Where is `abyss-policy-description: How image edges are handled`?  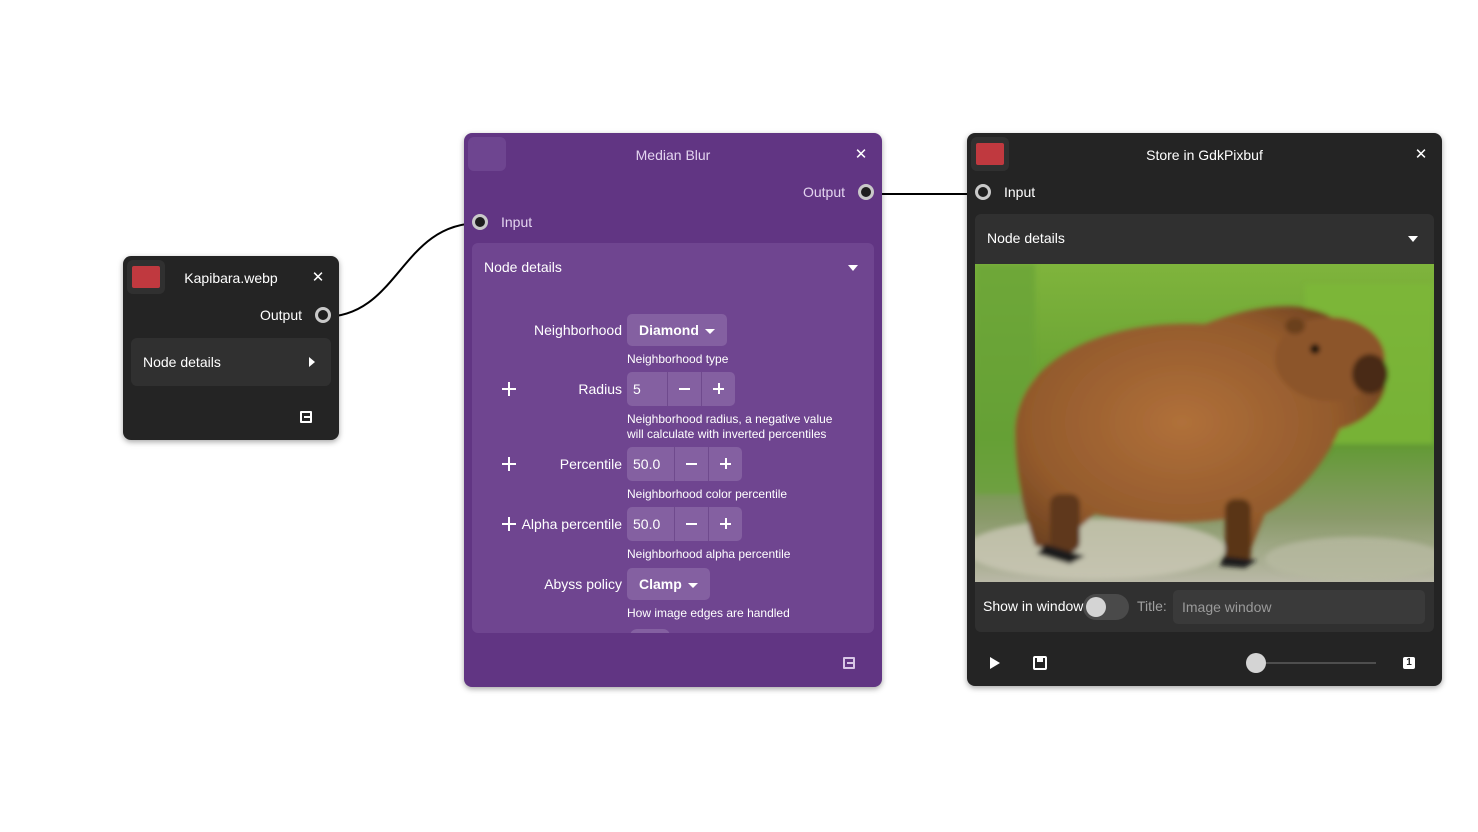 abyss-policy-description: How image edges are handled is located at coordinates (708, 613).